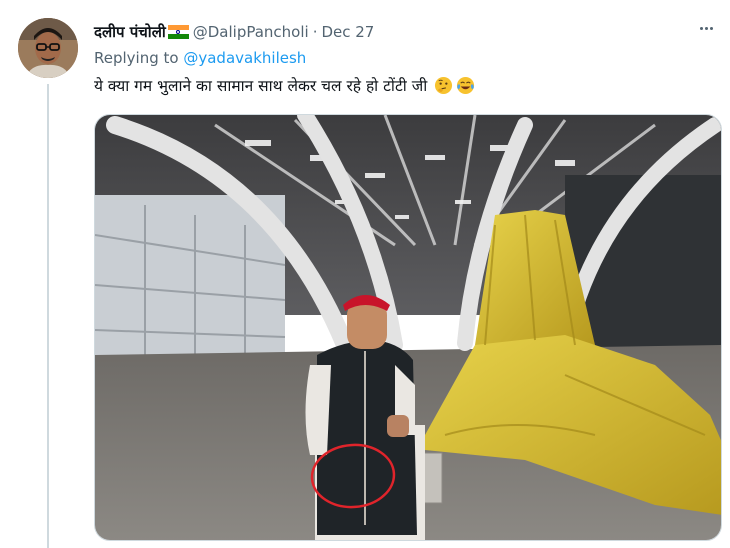 Image resolution: width=730 pixels, height=548 pixels. I want to click on tweet-date: Dec 27, so click(347, 32).